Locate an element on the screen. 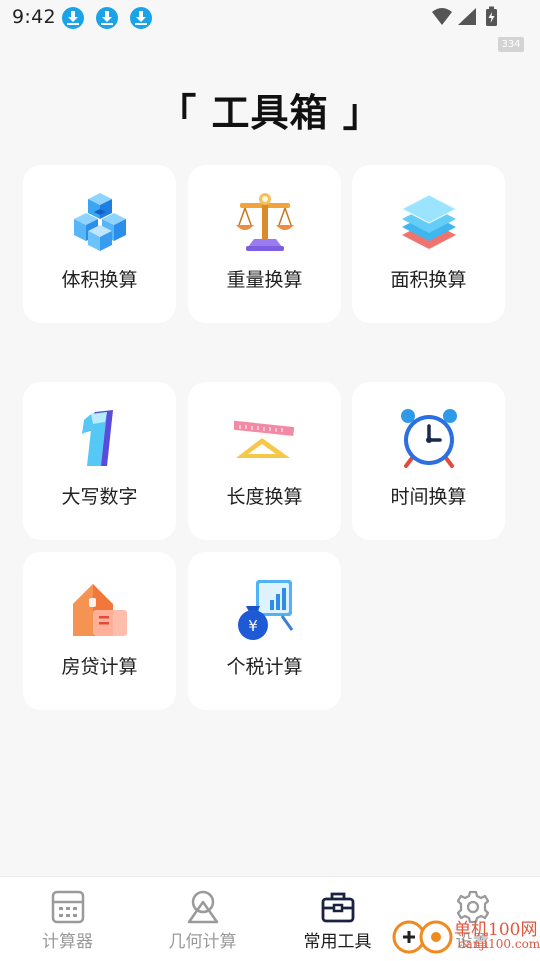  nav-item-geometry: 几何计算 is located at coordinates (202, 919).